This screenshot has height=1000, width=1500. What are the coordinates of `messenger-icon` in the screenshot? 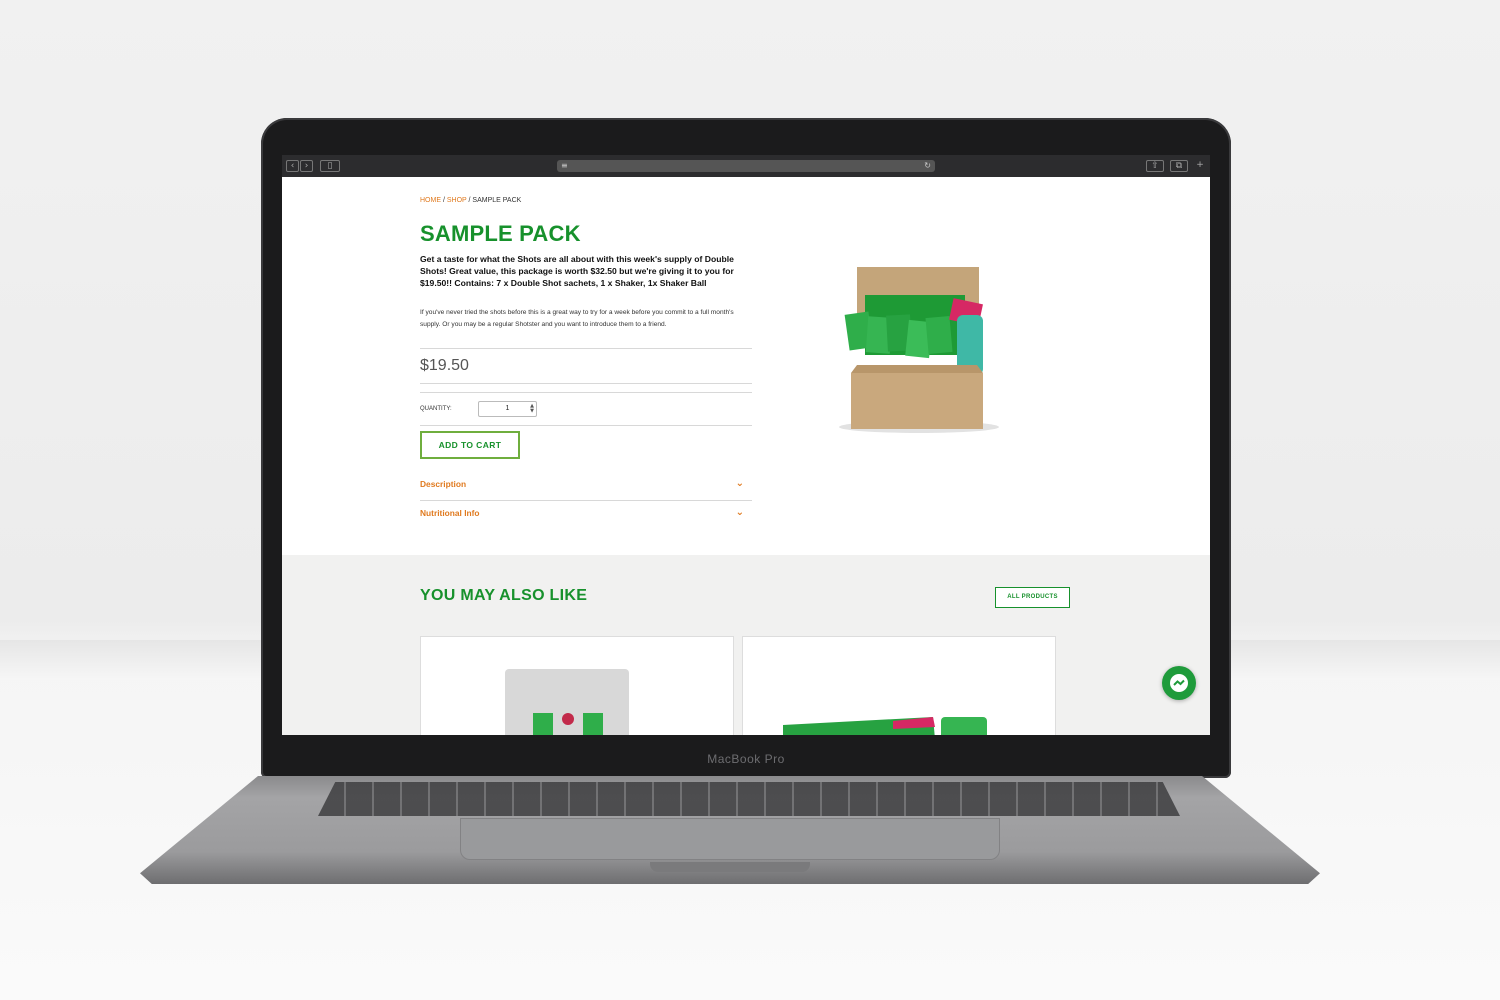 It's located at (1179, 683).